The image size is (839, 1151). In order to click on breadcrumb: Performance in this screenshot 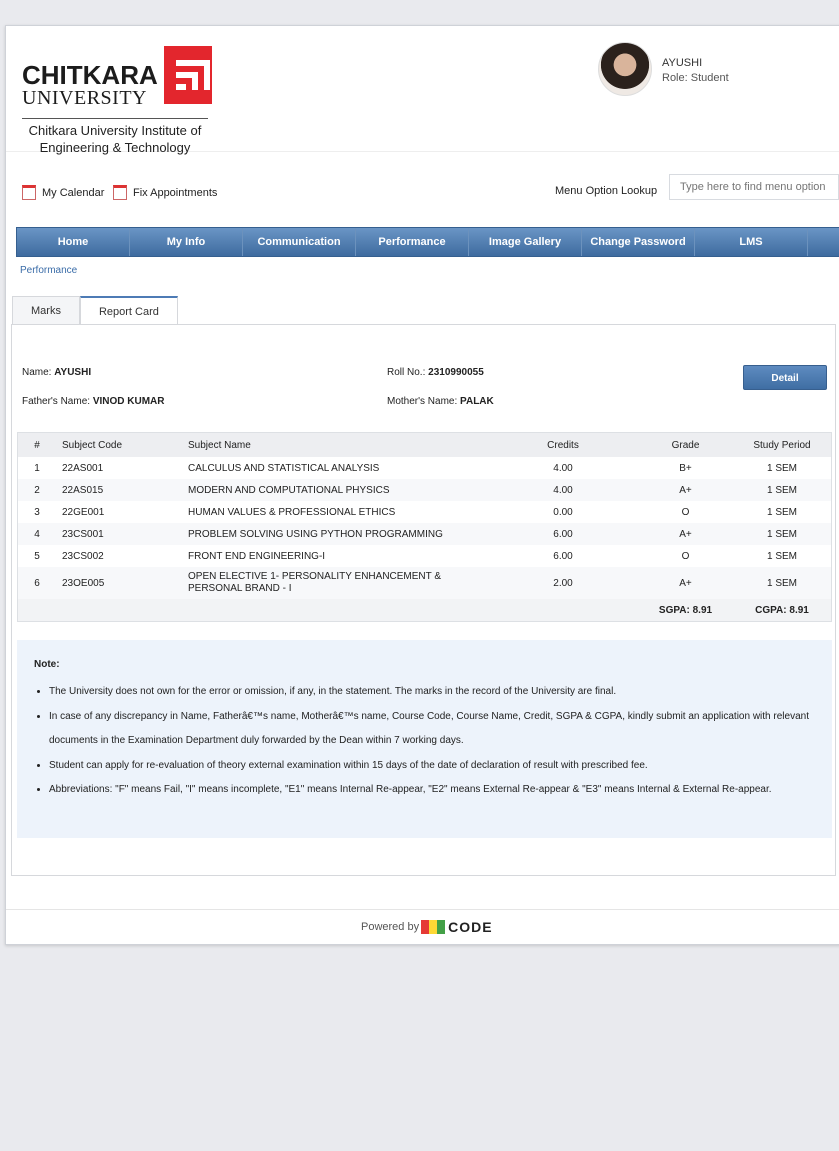, I will do `click(48, 270)`.